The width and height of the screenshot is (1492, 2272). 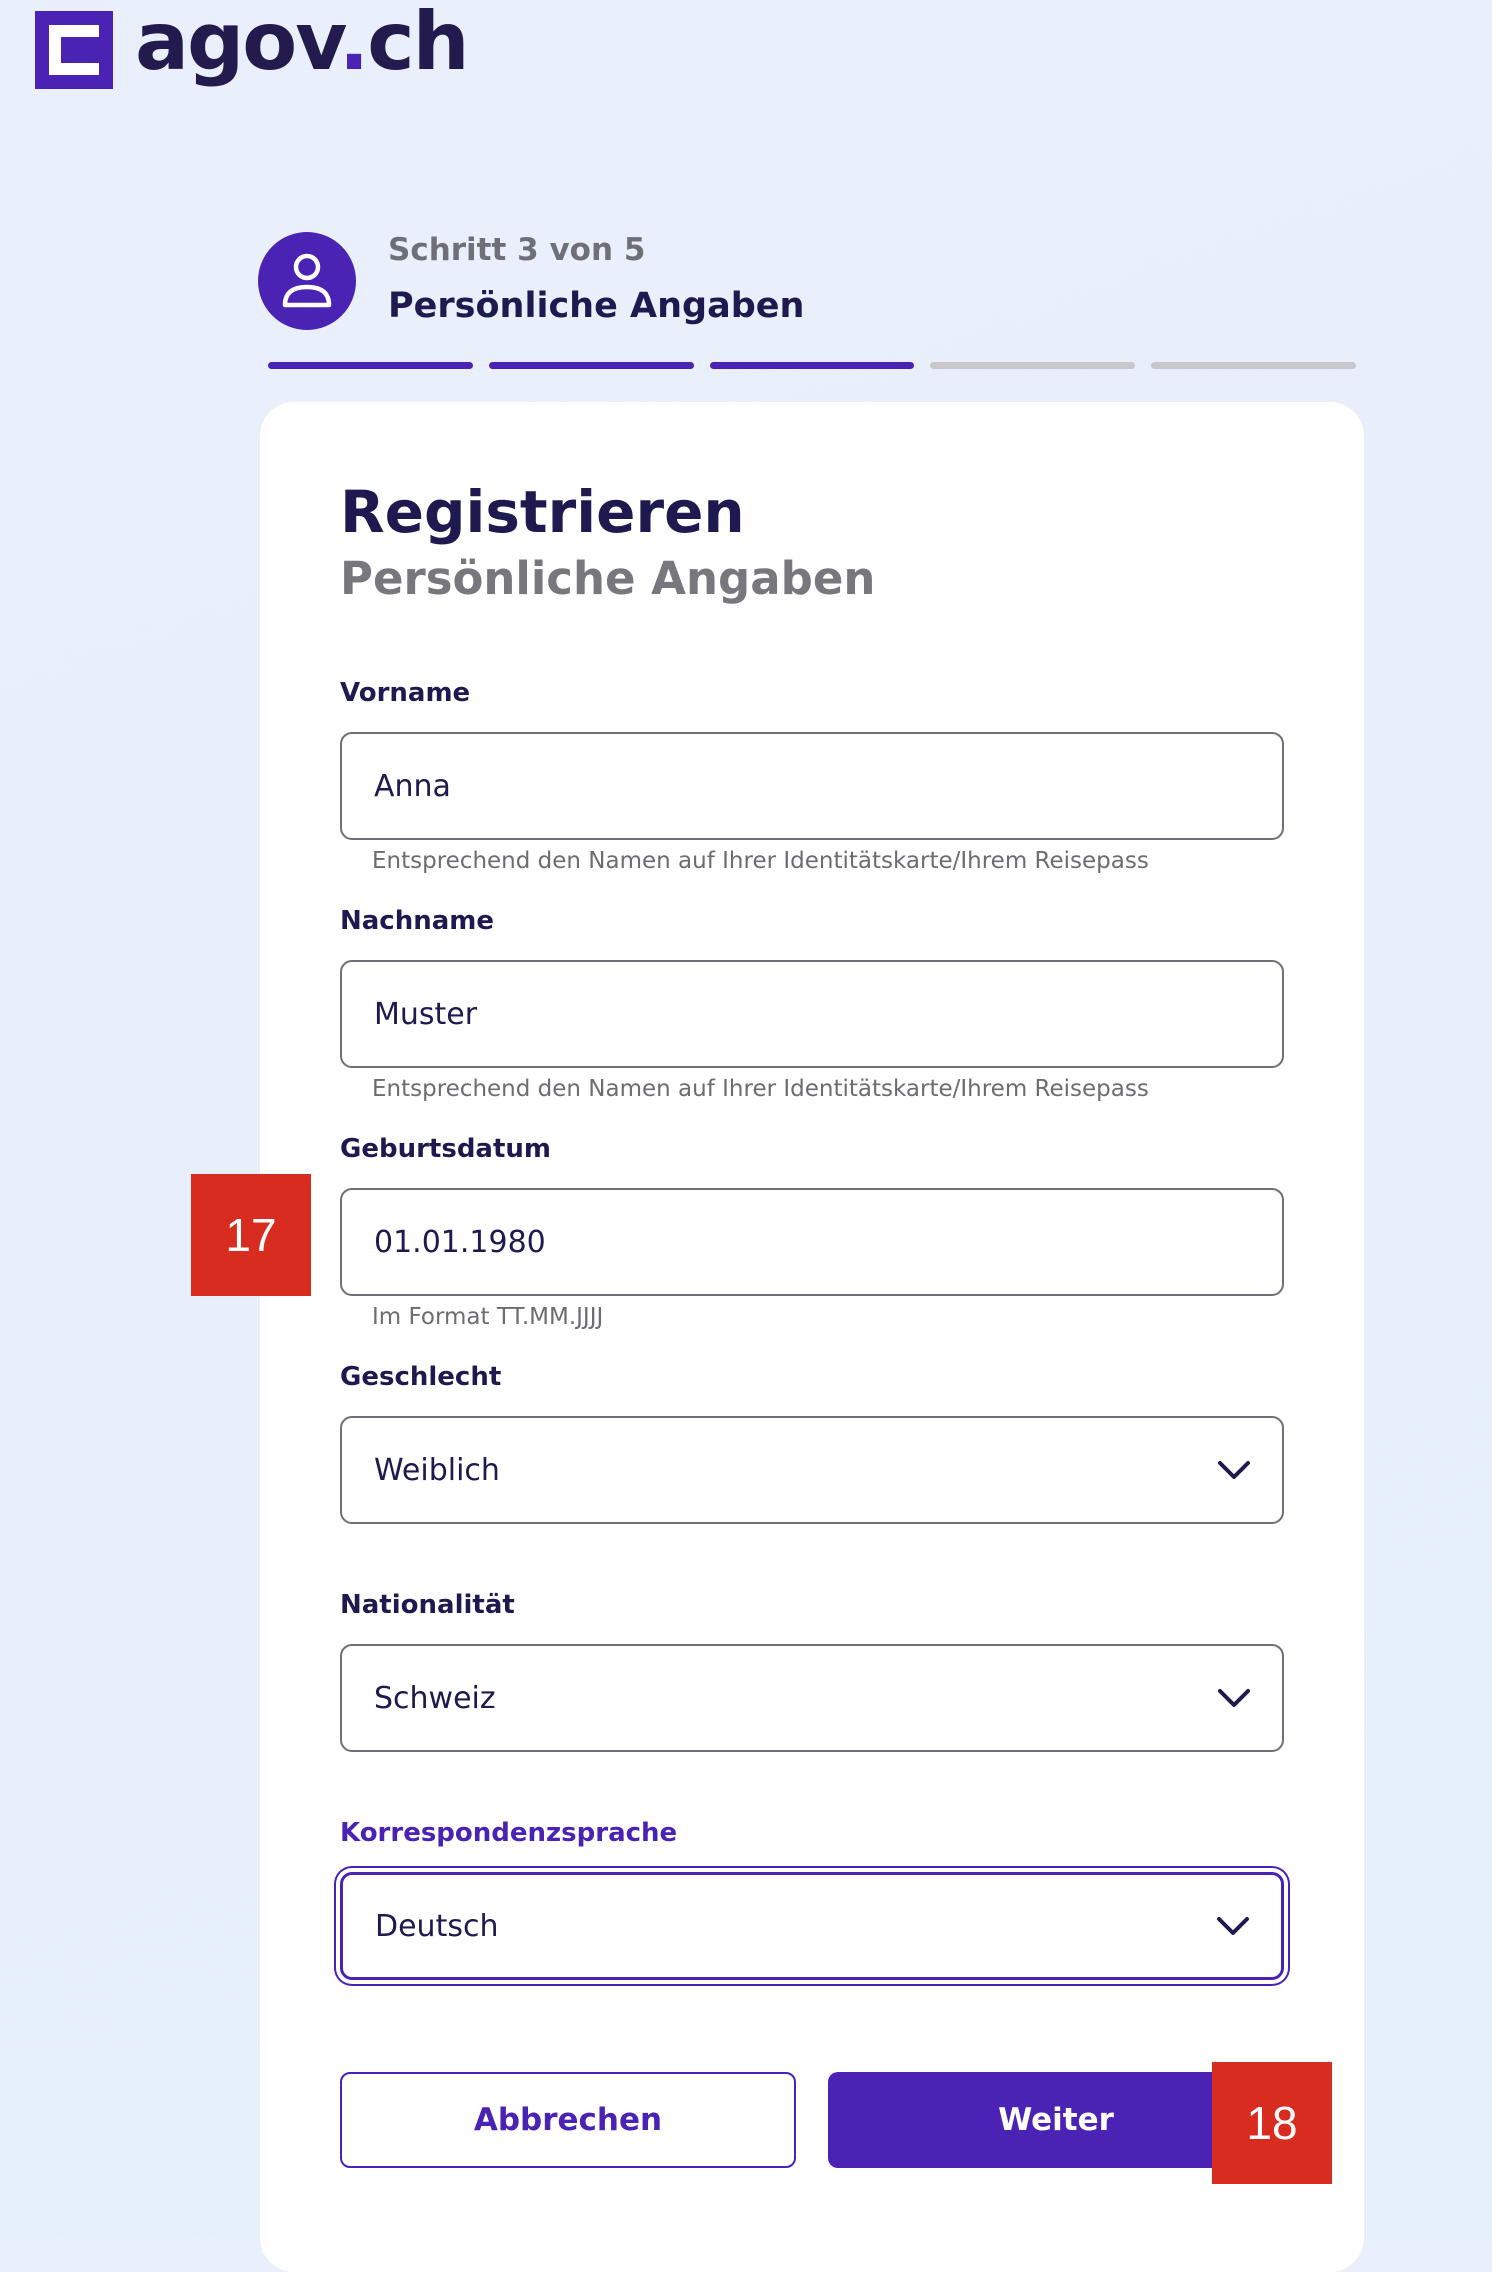 I want to click on step-progress-bar, so click(x=812, y=366).